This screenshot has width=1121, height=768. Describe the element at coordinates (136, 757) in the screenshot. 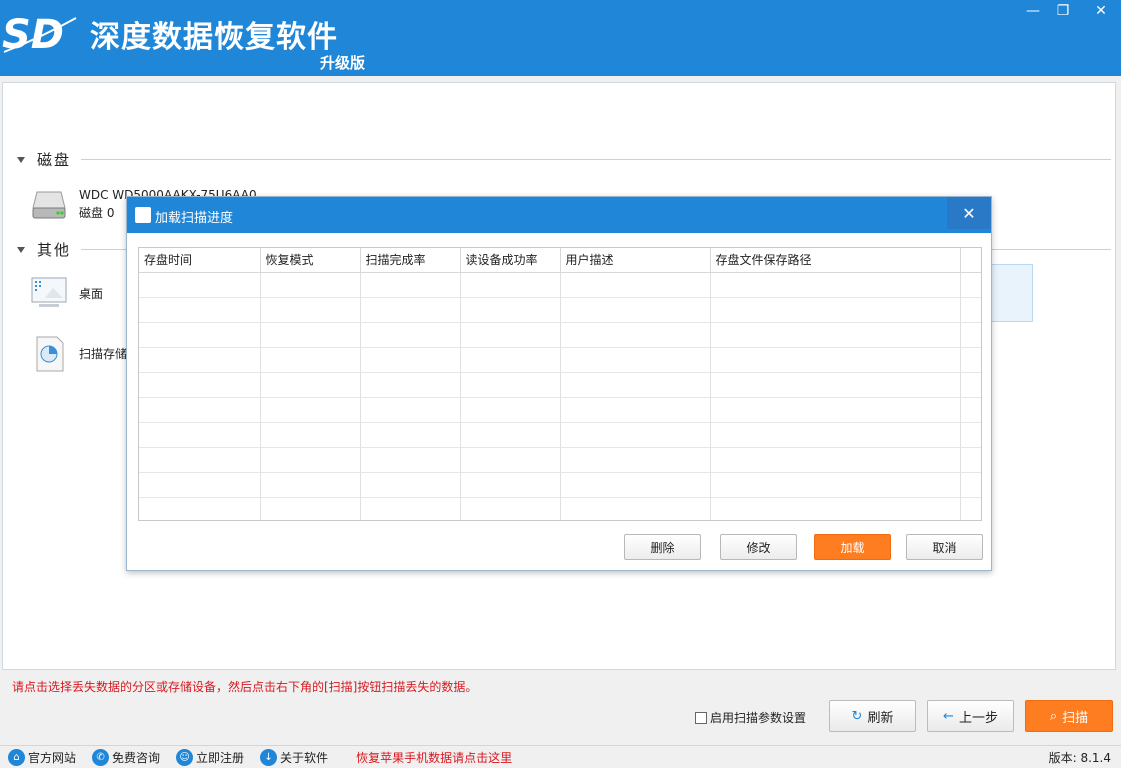

I see `free-consult-label: 免费咨询` at that location.